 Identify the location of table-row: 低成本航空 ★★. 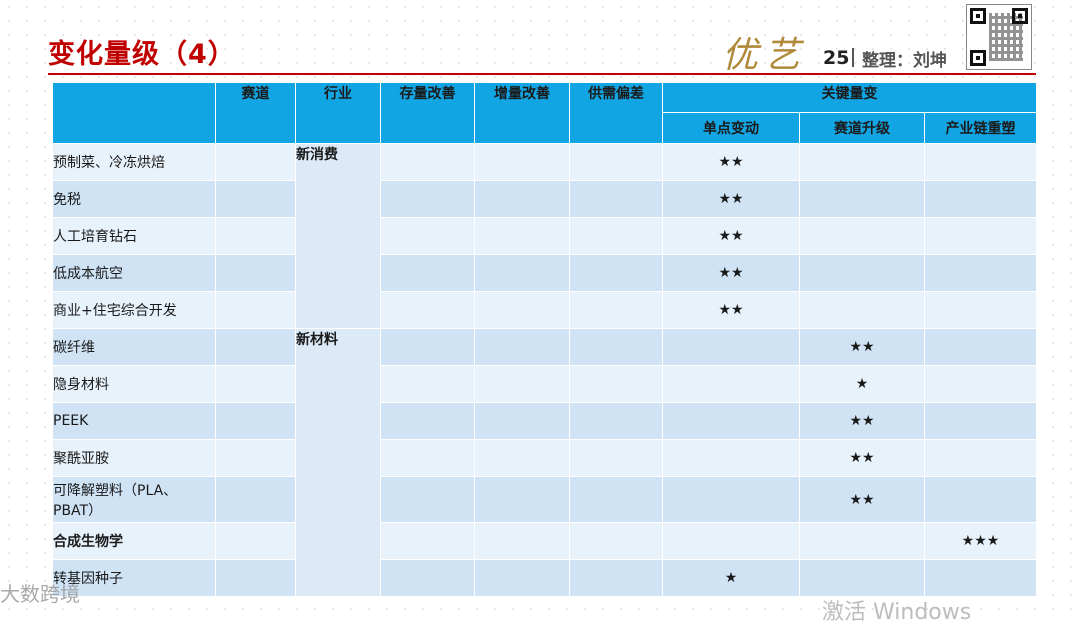
(544, 273).